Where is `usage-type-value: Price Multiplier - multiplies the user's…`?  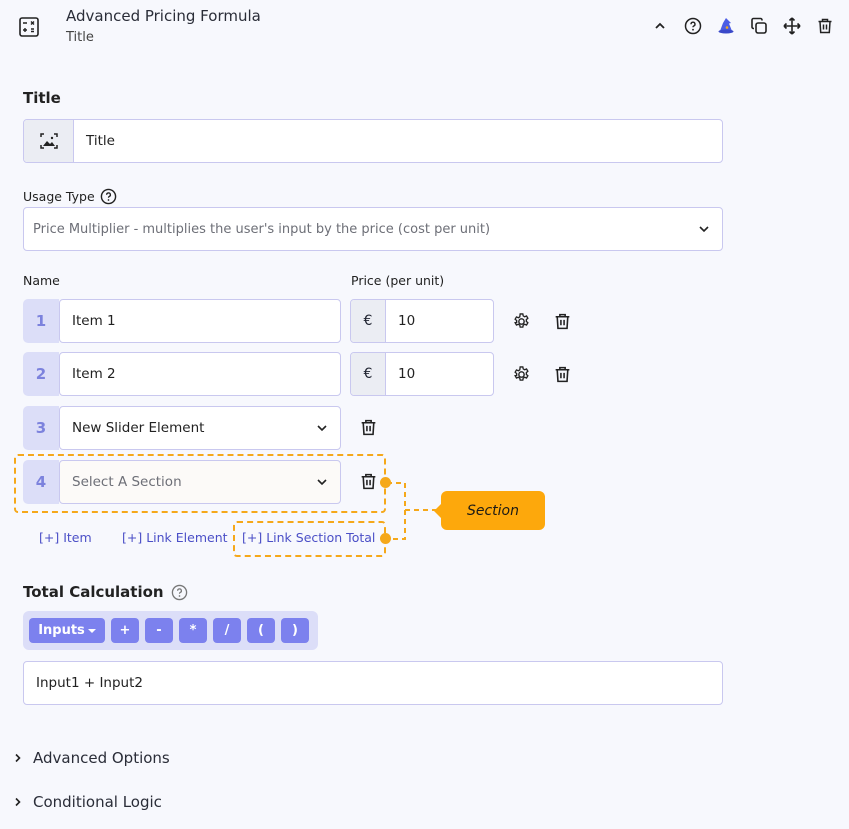 usage-type-value: Price Multiplier - multiplies the user's… is located at coordinates (262, 229).